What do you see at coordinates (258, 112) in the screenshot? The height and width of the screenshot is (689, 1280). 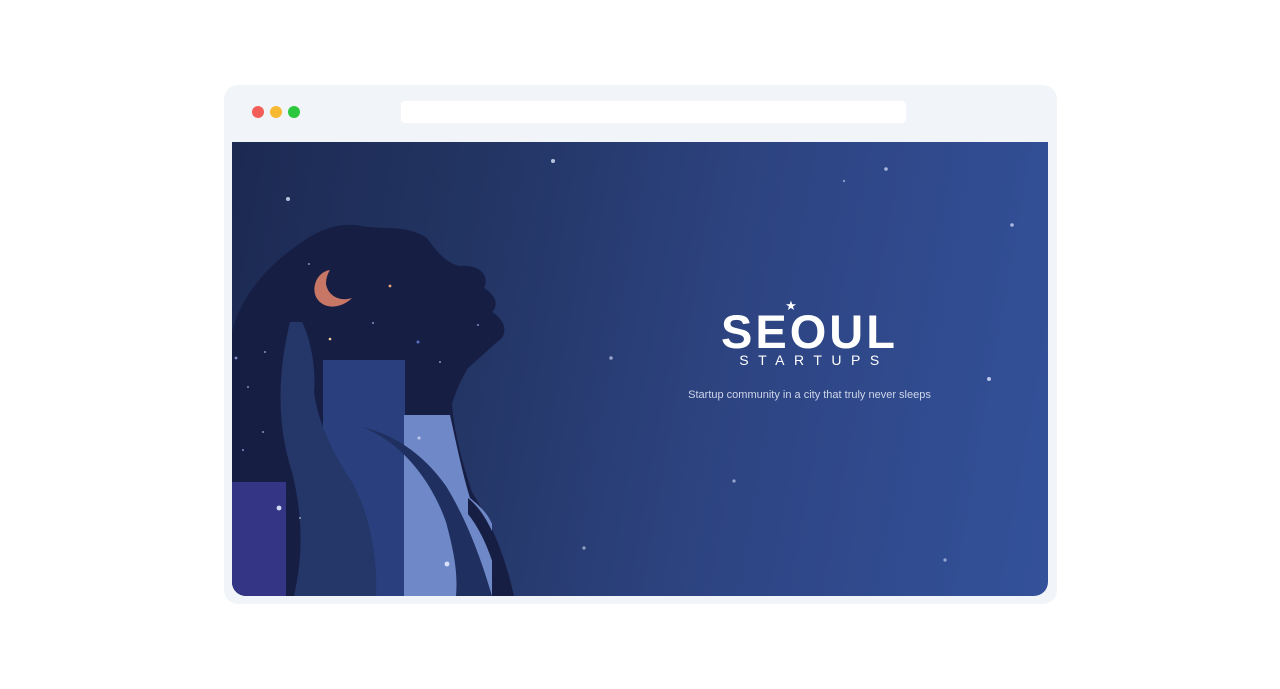 I see `close-window-button` at bounding box center [258, 112].